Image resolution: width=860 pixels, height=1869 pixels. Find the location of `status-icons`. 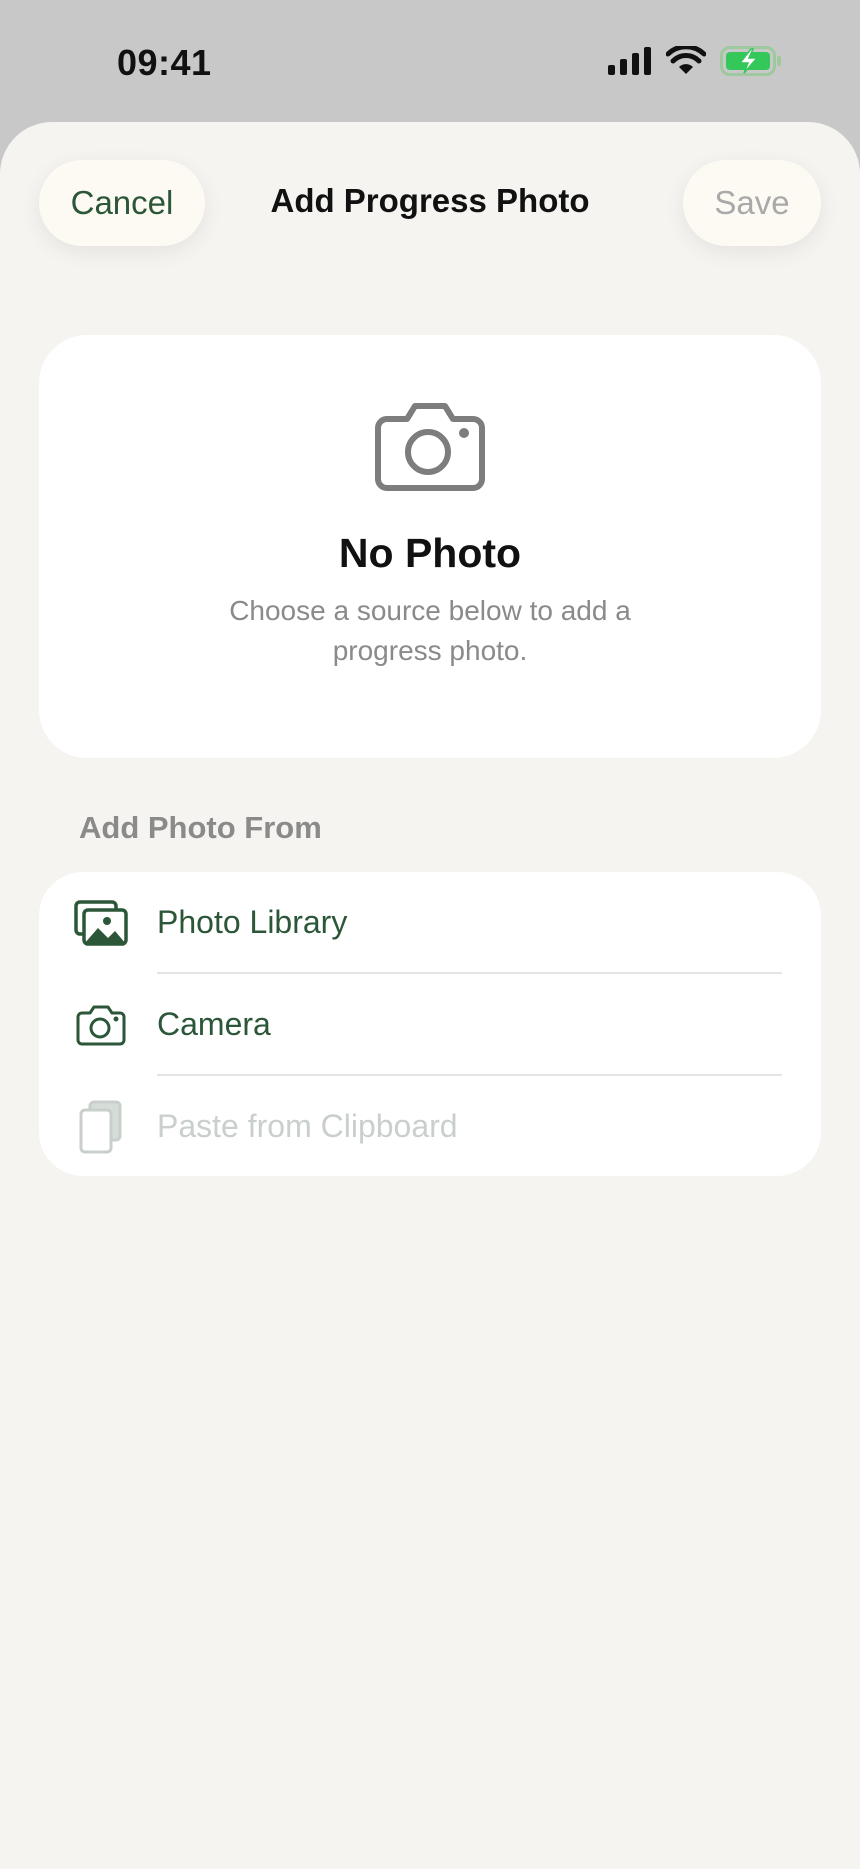

status-icons is located at coordinates (695, 62).